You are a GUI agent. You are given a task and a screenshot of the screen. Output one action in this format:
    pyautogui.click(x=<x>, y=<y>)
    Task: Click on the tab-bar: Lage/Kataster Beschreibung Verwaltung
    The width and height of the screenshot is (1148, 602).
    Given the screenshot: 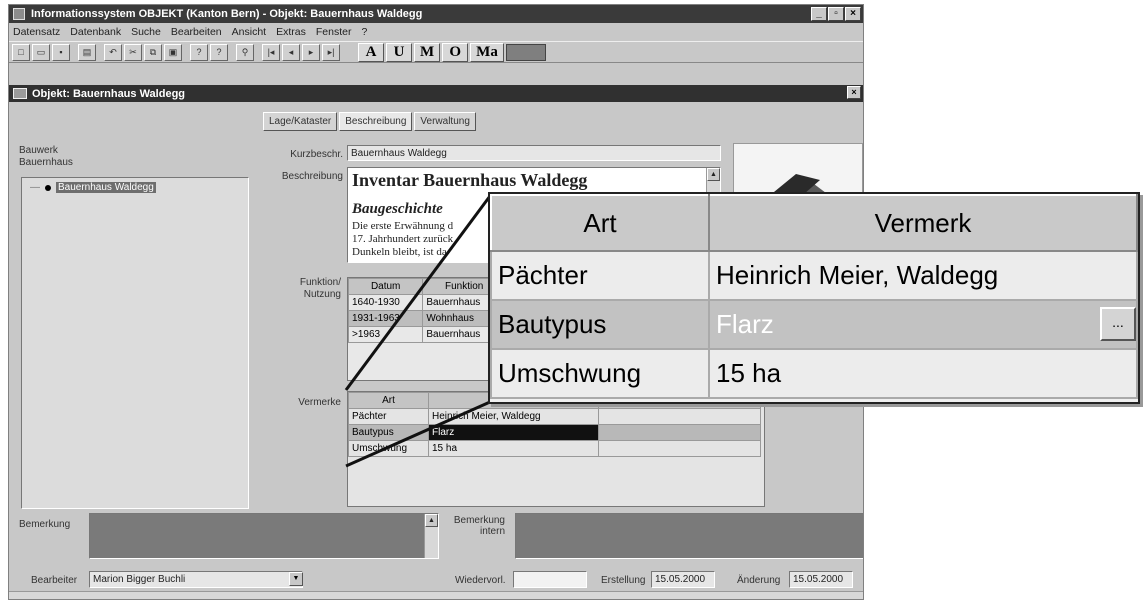 What is the action you would take?
    pyautogui.click(x=369, y=121)
    